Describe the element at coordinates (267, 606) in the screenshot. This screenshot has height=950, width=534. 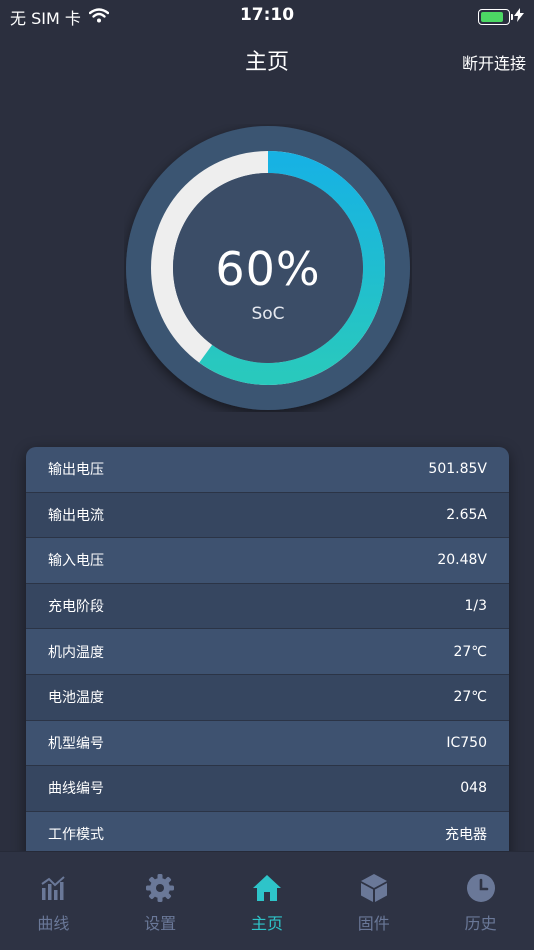
I see `info-row: 充电阶段 1/3` at that location.